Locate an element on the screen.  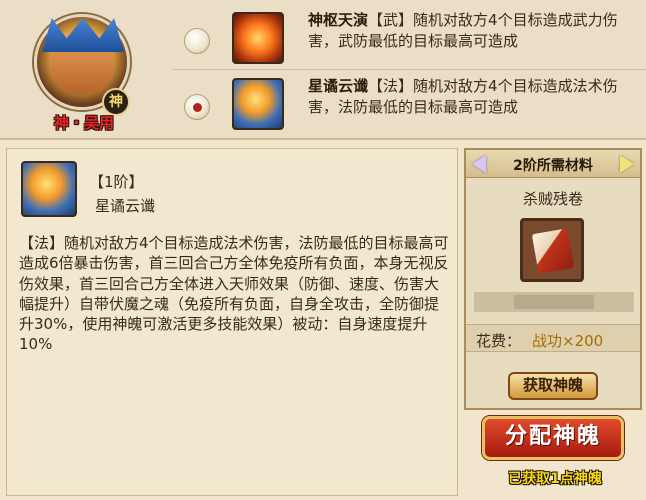
cost-value: 战功×200 is located at coordinates (568, 341).